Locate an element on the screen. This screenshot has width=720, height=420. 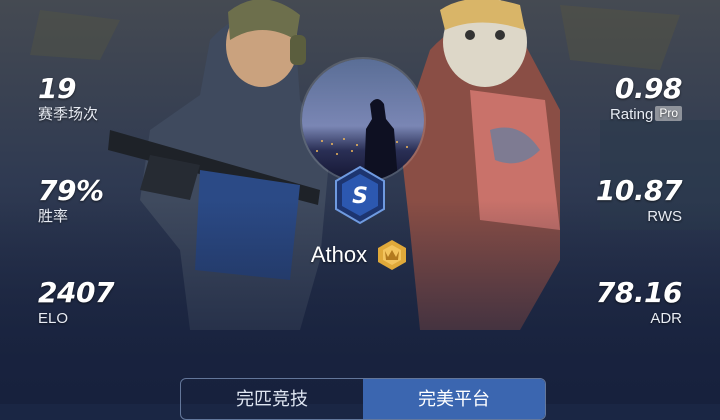
stat-label: 胜率 is located at coordinates (53, 216).